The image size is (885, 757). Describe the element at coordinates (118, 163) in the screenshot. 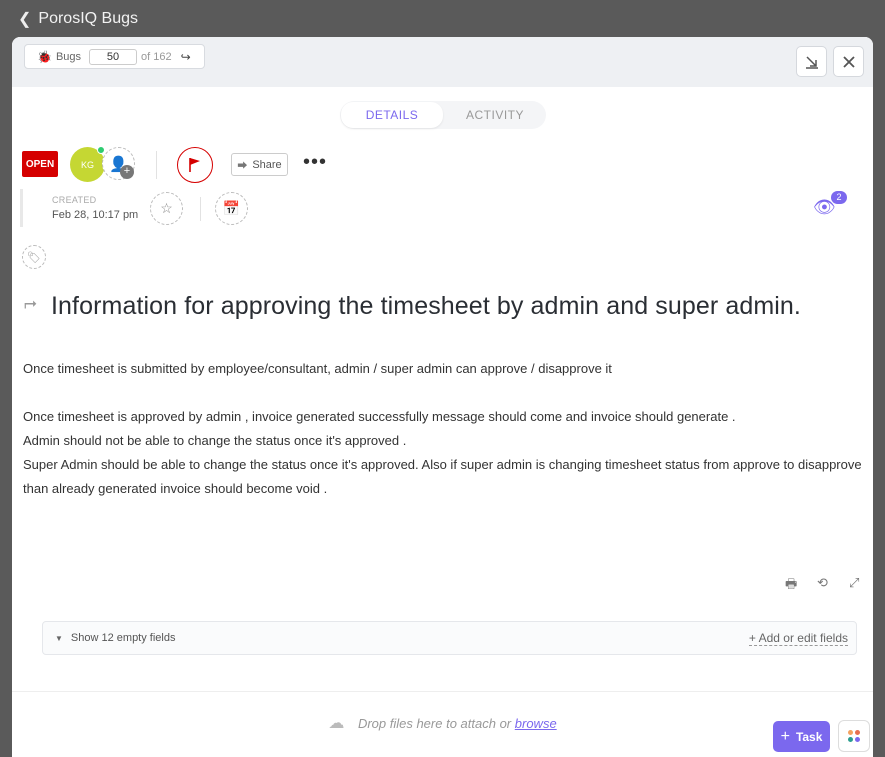

I see `add-assignee-button: 👤 +` at that location.